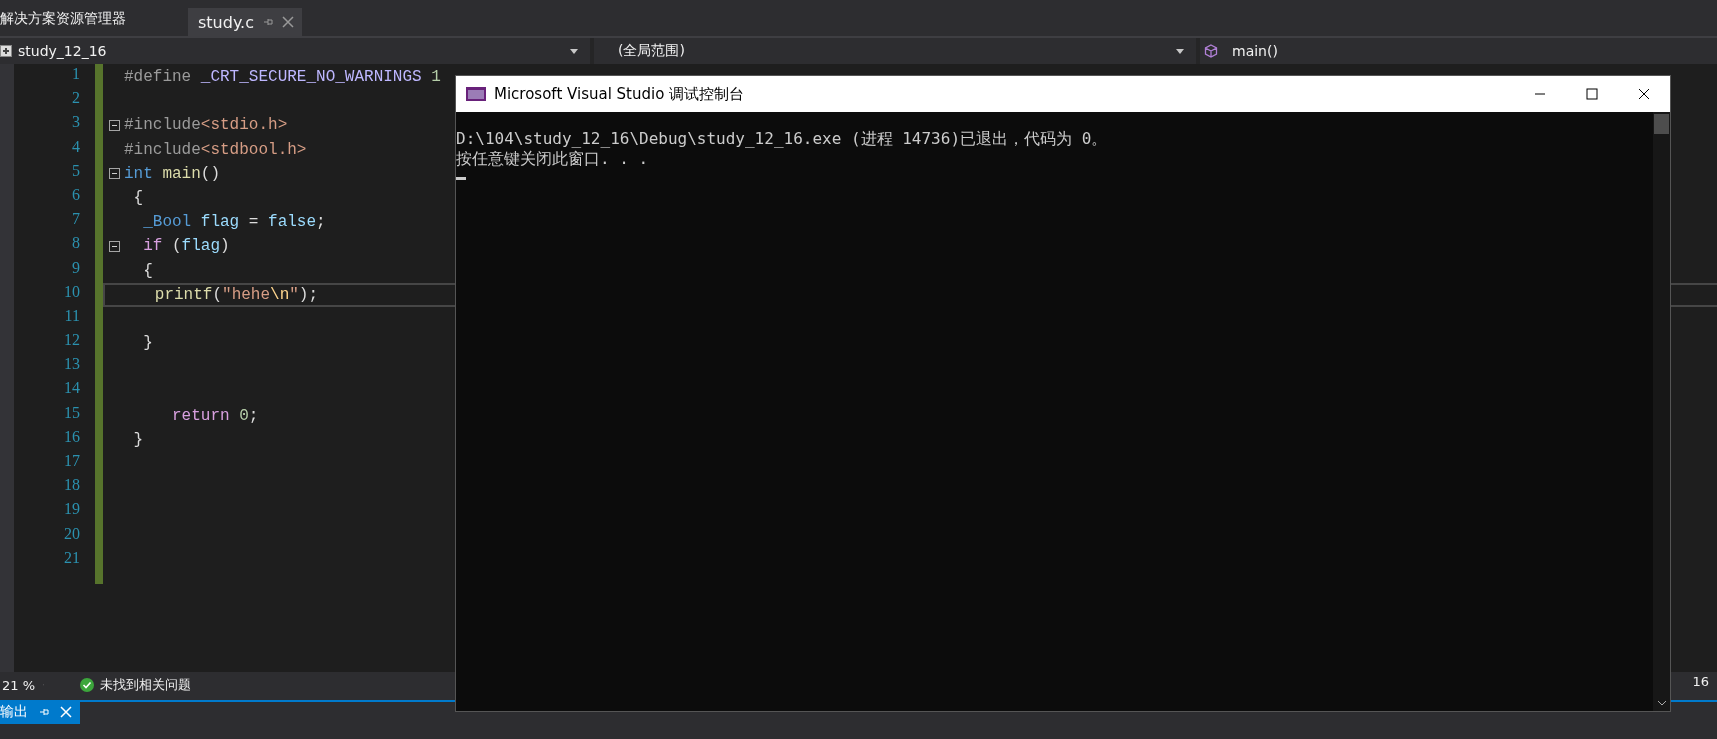 Image resolution: width=1717 pixels, height=739 pixels. Describe the element at coordinates (297, 51) in the screenshot. I see `project-dropdown: study_12_16` at that location.